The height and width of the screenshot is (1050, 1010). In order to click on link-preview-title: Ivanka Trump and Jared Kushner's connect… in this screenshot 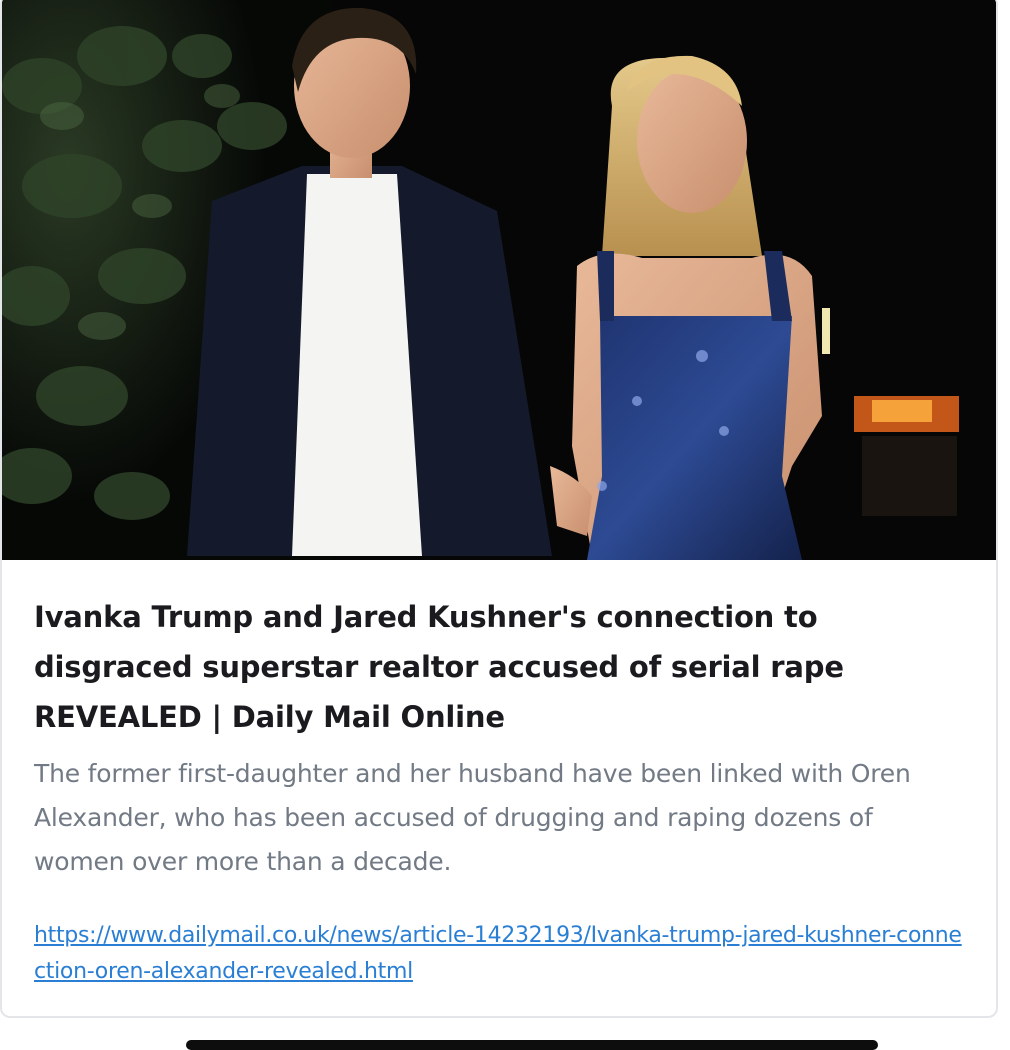, I will do `click(499, 667)`.